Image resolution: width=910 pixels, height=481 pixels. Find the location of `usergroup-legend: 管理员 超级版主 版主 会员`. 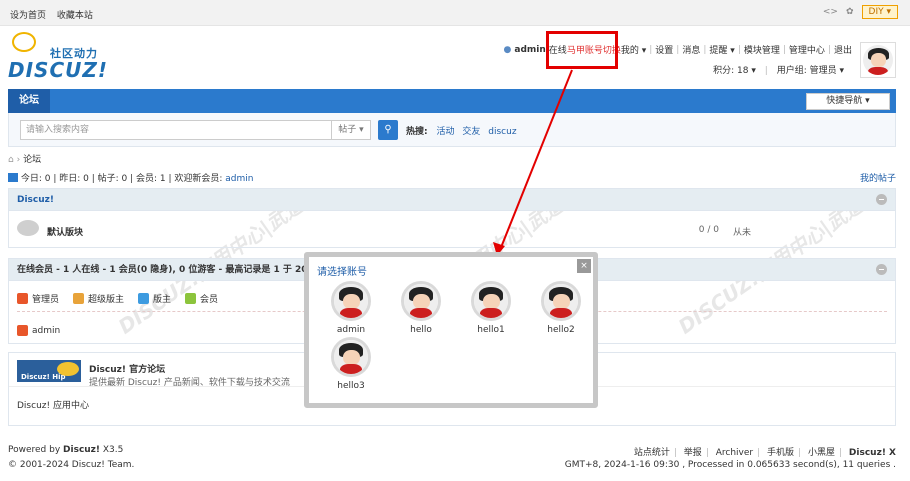

usergroup-legend: 管理员 超级版主 版主 会员 is located at coordinates (117, 298).